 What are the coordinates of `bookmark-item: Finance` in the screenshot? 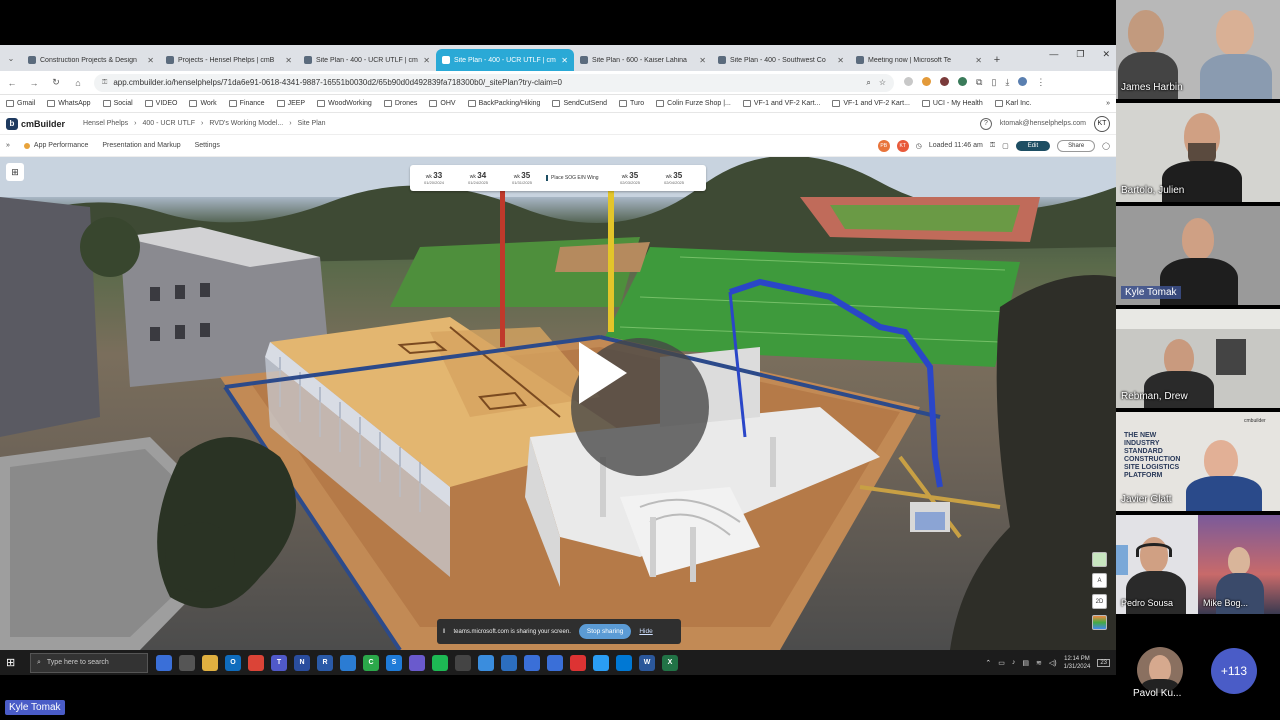 It's located at (246, 103).